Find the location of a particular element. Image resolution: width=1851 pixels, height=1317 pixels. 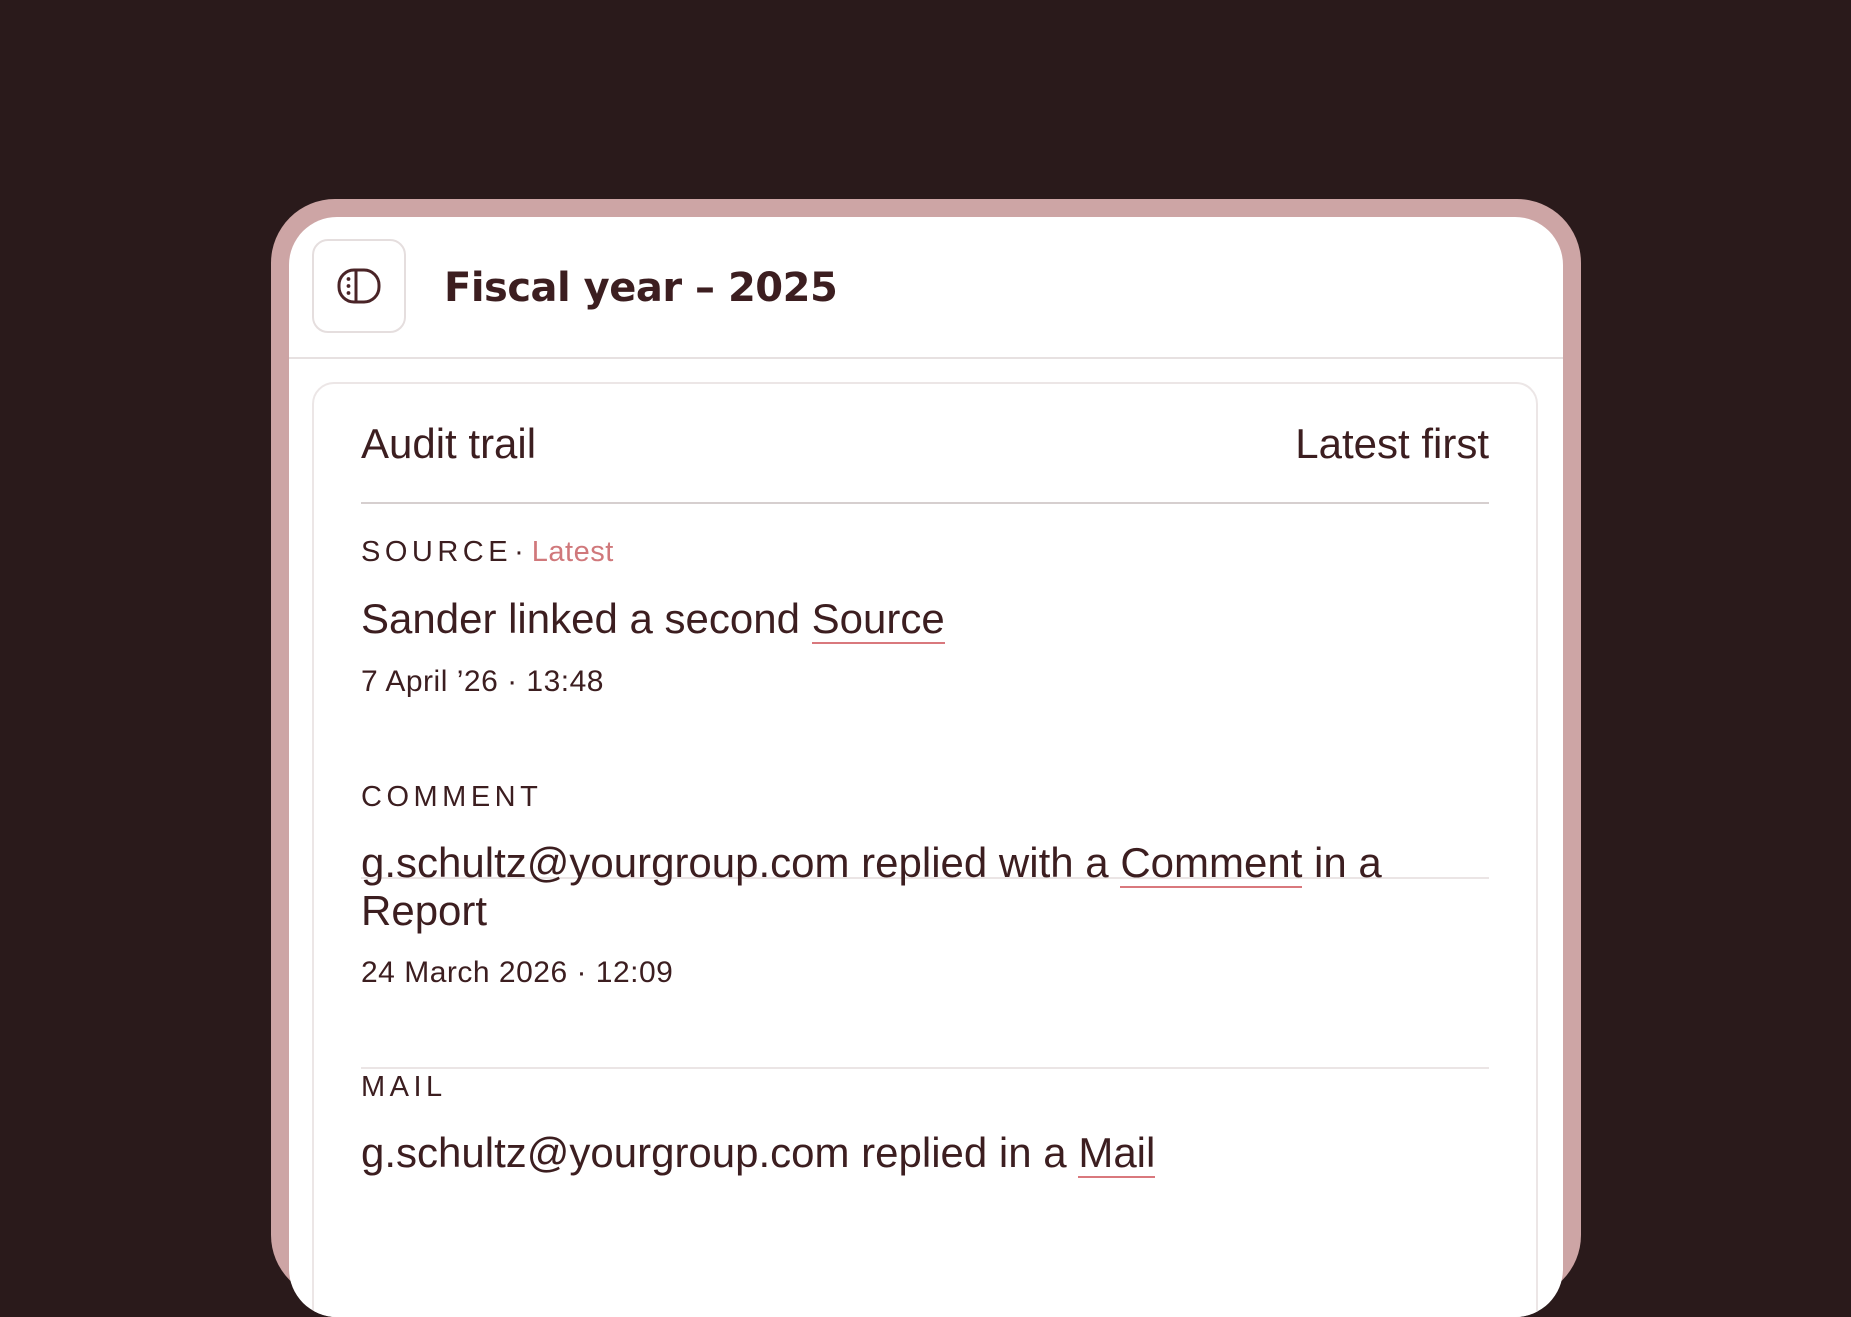

sidebar-toggle-button is located at coordinates (359, 286).